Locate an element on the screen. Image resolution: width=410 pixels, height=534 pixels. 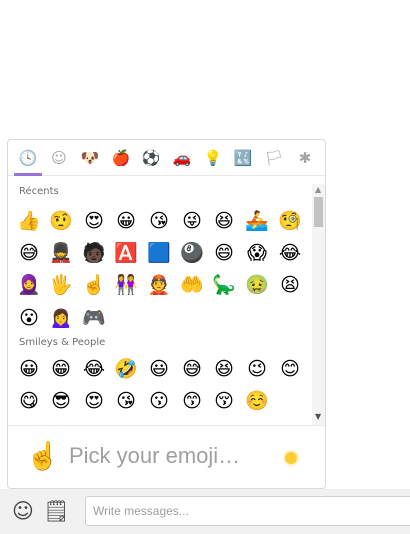
scroll-down-arrow-icon: ▼ is located at coordinates (318, 416).